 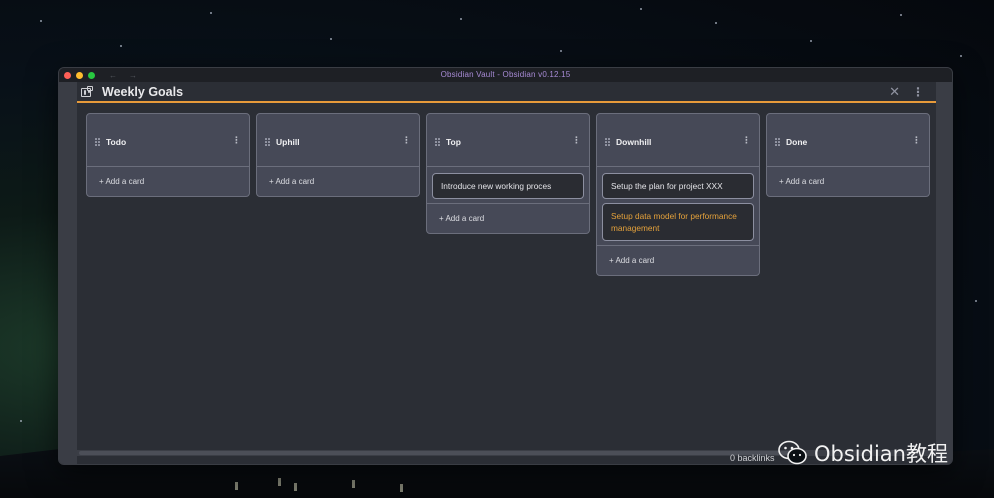 I want to click on town-lights, so click(x=330, y=484).